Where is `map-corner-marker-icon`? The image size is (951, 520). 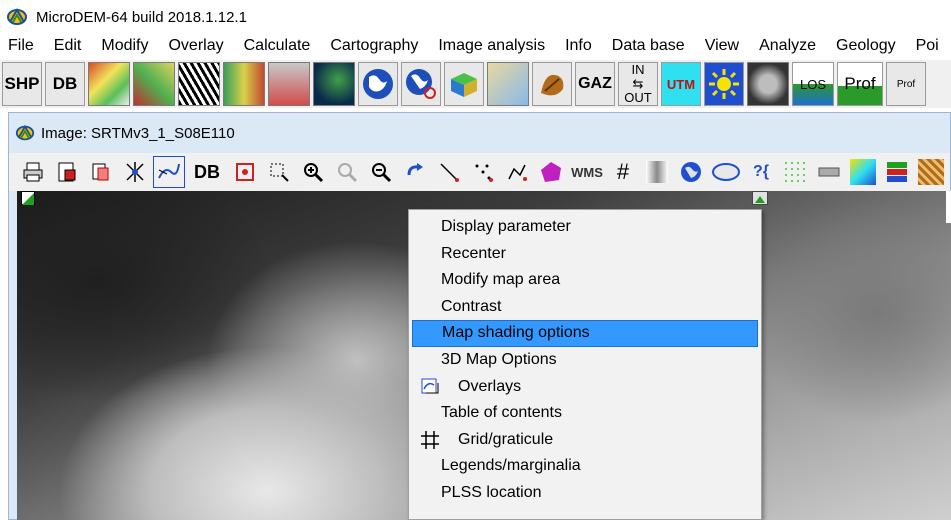
map-corner-marker-icon is located at coordinates (28, 198).